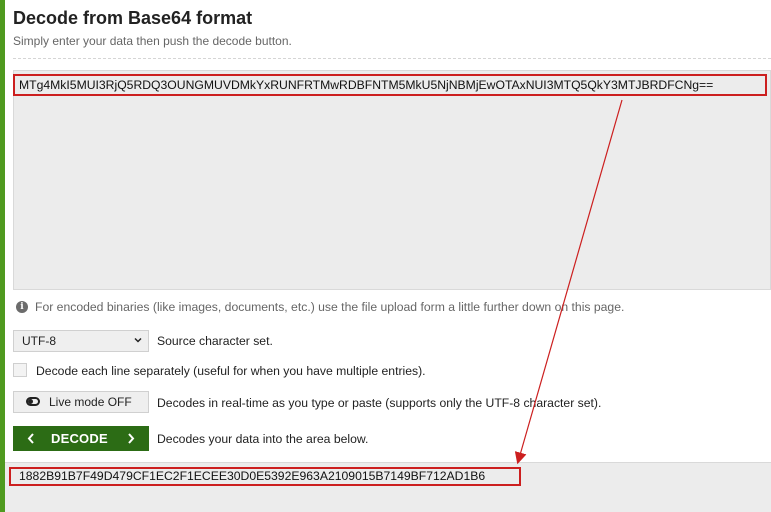 Image resolution: width=771 pixels, height=512 pixels. I want to click on decode-button: DECODE, so click(81, 438).